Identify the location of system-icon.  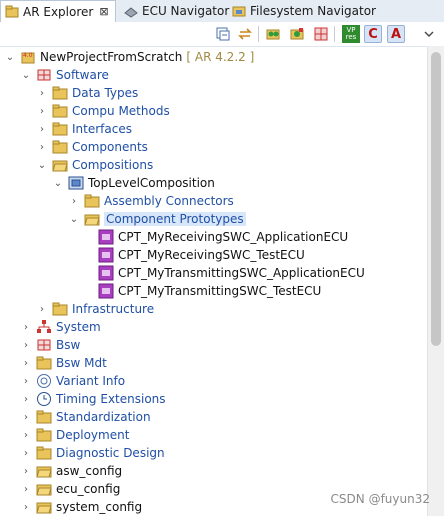
(44, 327).